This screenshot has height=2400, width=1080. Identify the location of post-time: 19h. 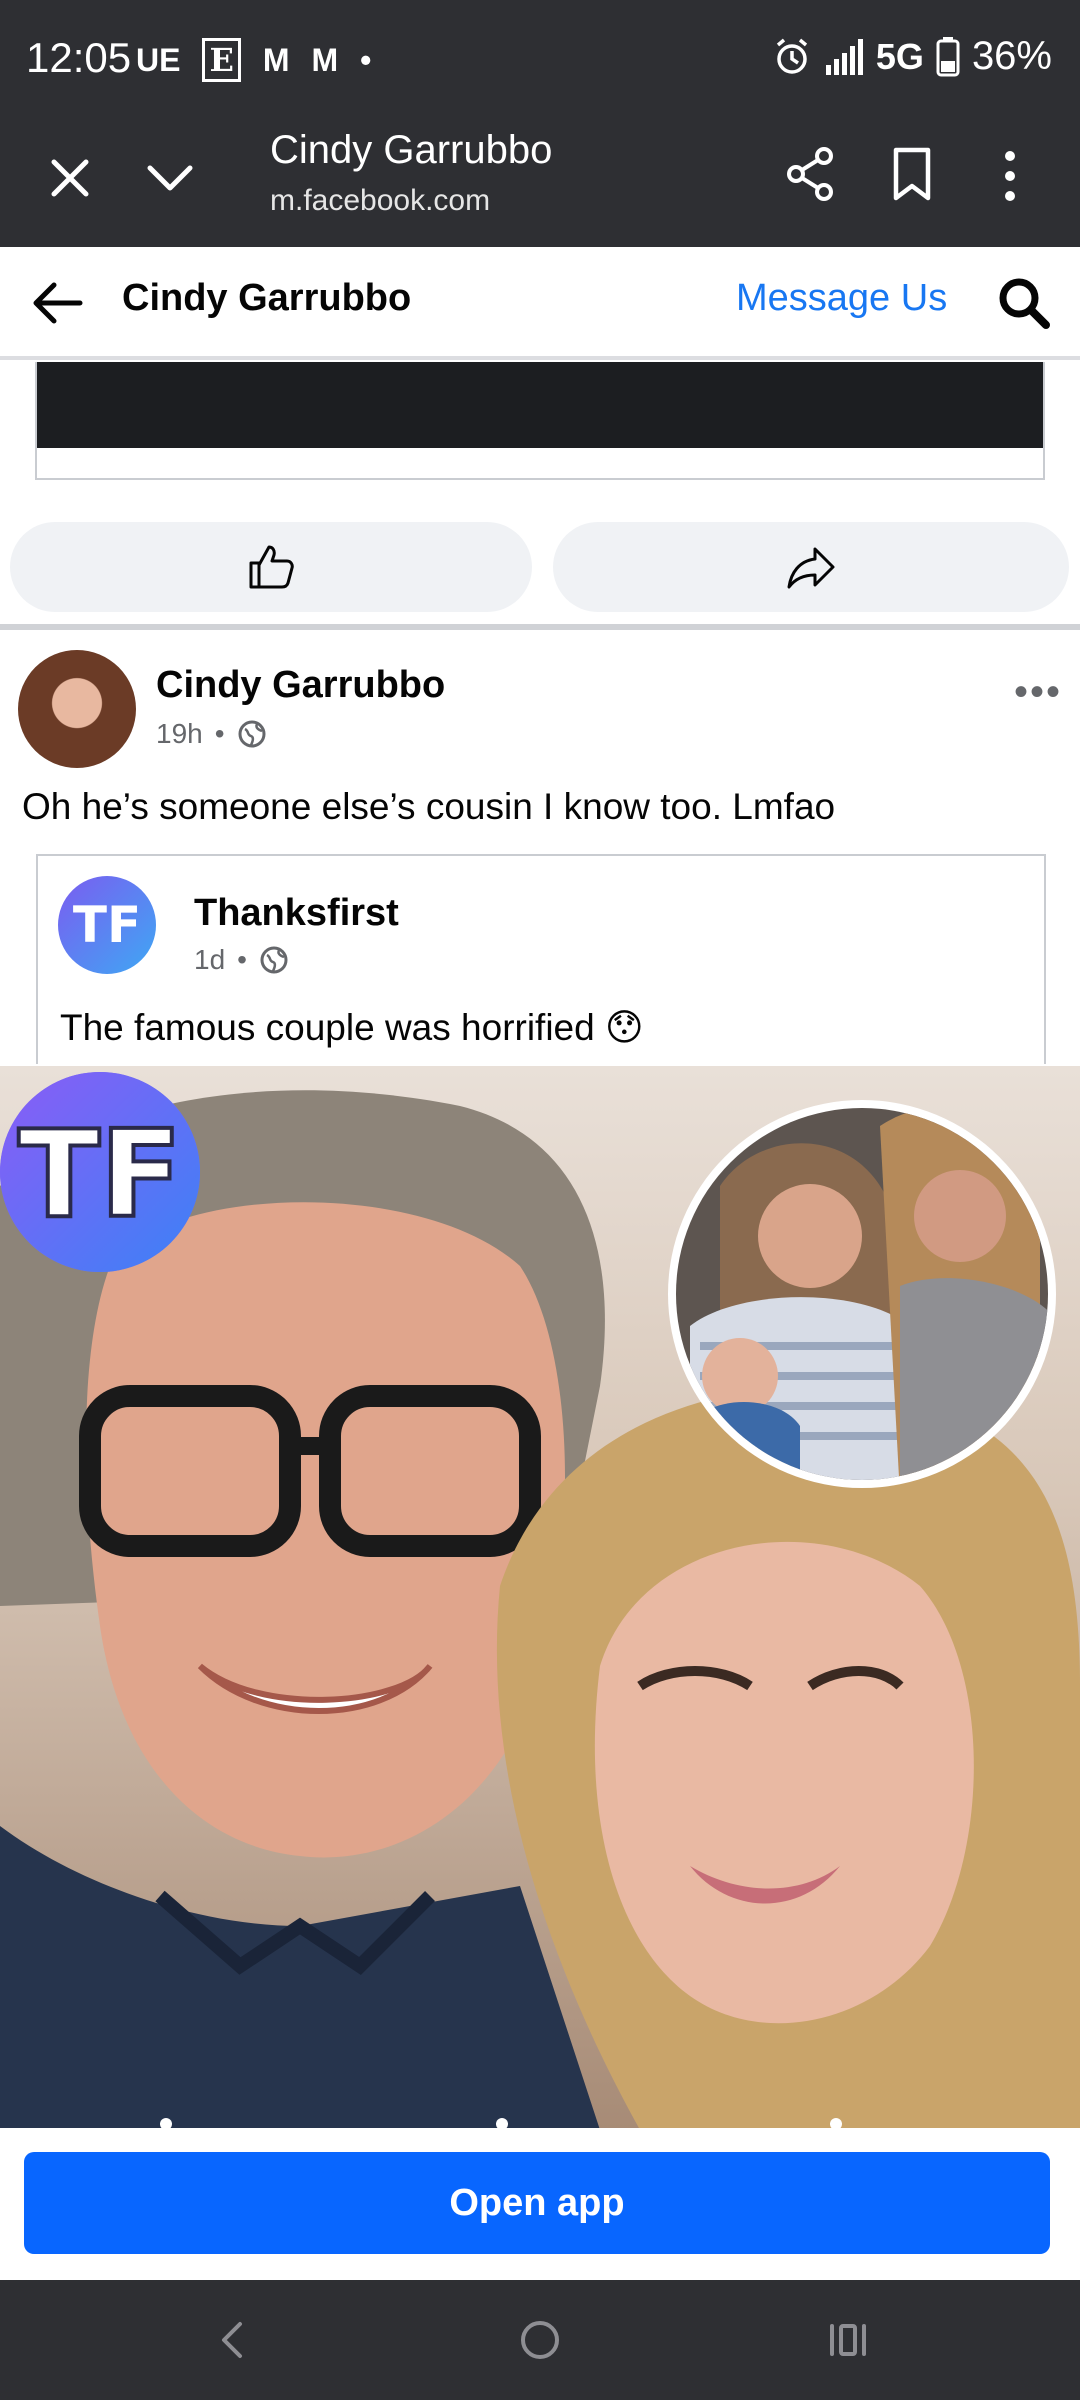
(179, 734).